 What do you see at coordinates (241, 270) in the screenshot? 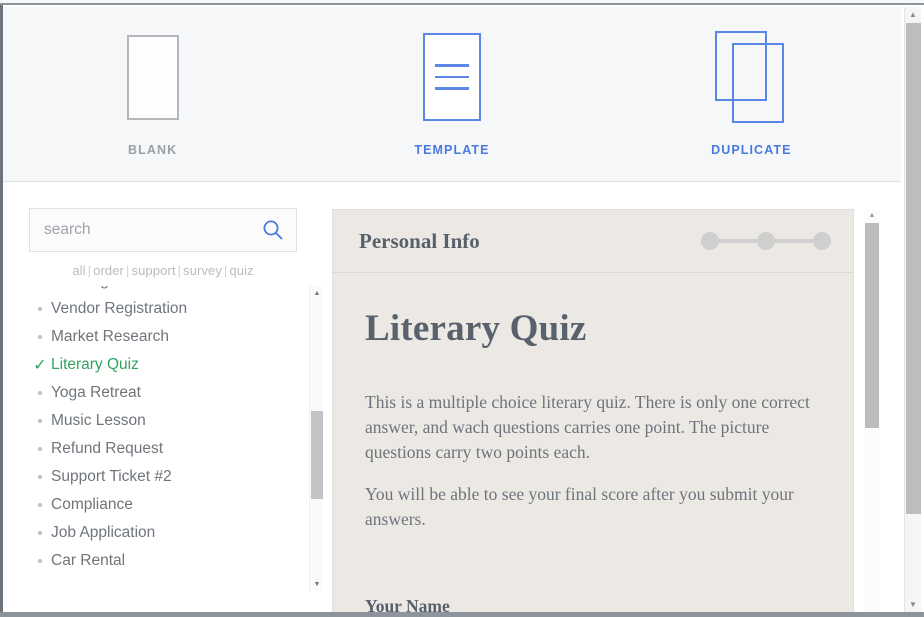
I see `filter-quiz: quiz` at bounding box center [241, 270].